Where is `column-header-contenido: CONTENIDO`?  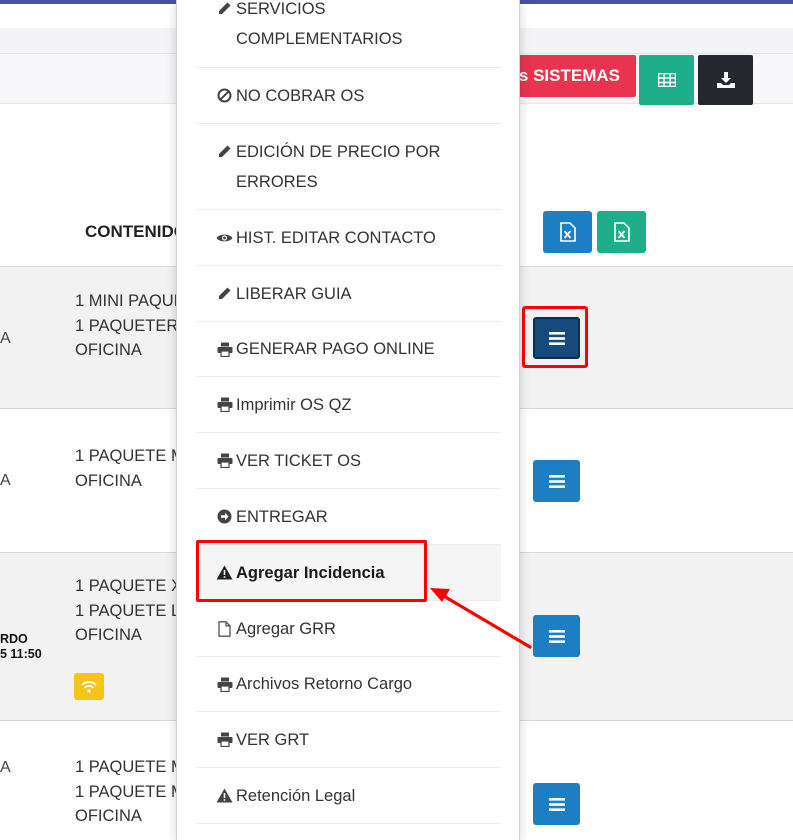
column-header-contenido: CONTENIDO is located at coordinates (136, 231).